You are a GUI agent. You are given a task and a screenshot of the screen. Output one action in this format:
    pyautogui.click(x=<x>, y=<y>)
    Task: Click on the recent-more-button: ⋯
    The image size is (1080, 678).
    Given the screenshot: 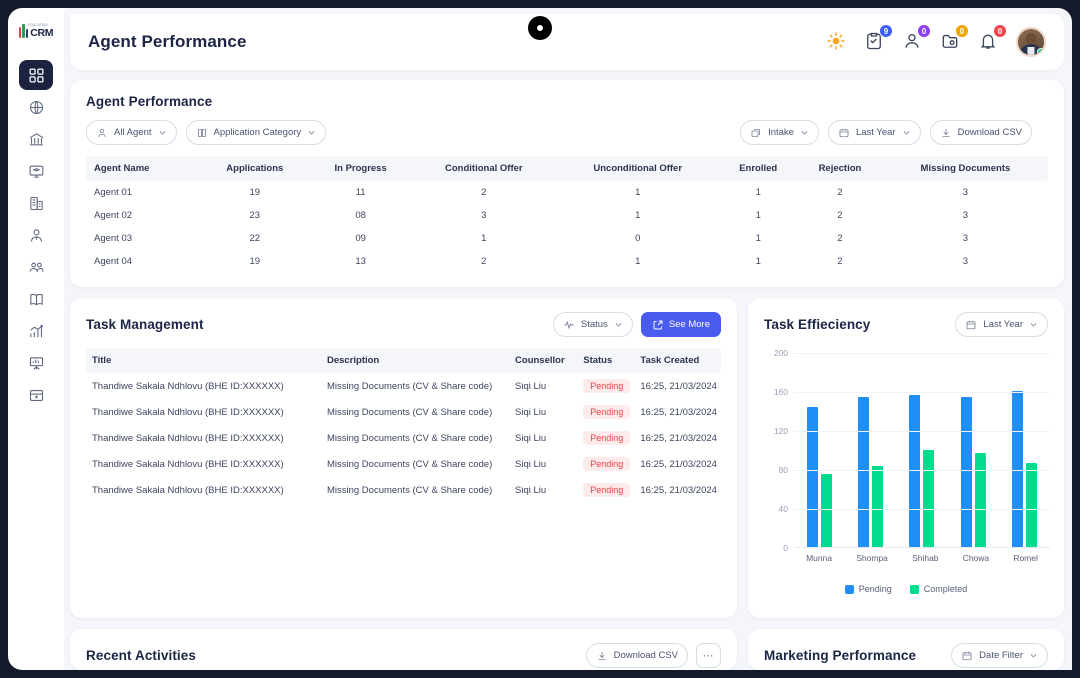 What is the action you would take?
    pyautogui.click(x=708, y=655)
    